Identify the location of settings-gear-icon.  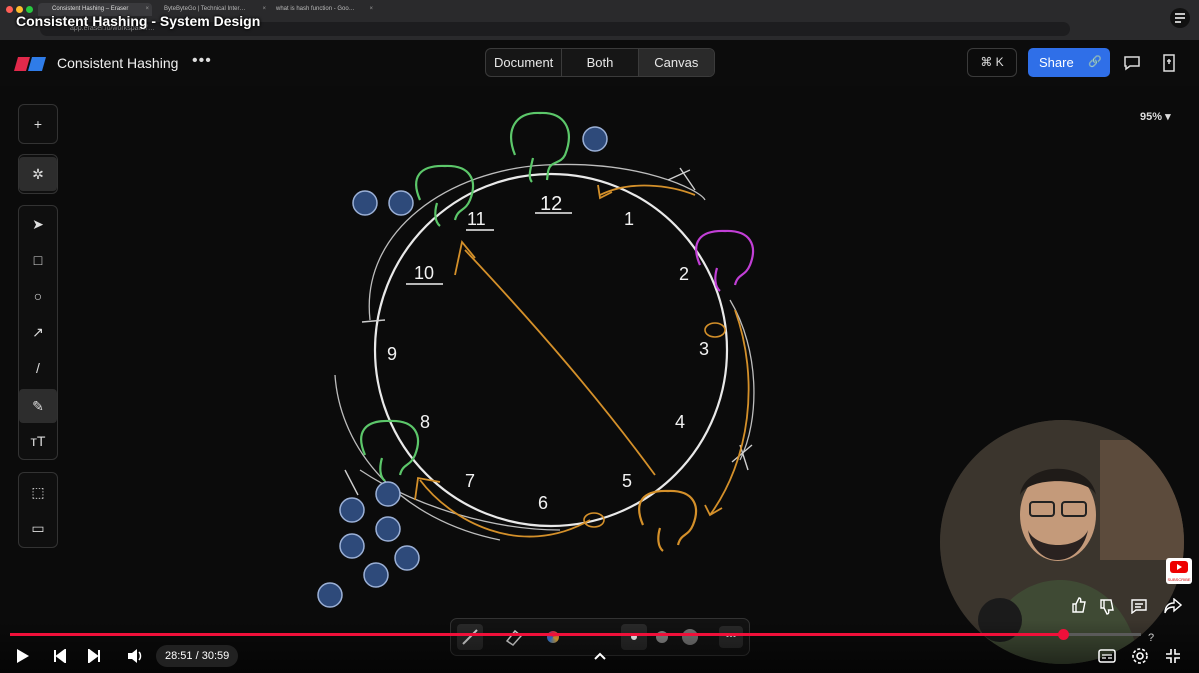
(1140, 658).